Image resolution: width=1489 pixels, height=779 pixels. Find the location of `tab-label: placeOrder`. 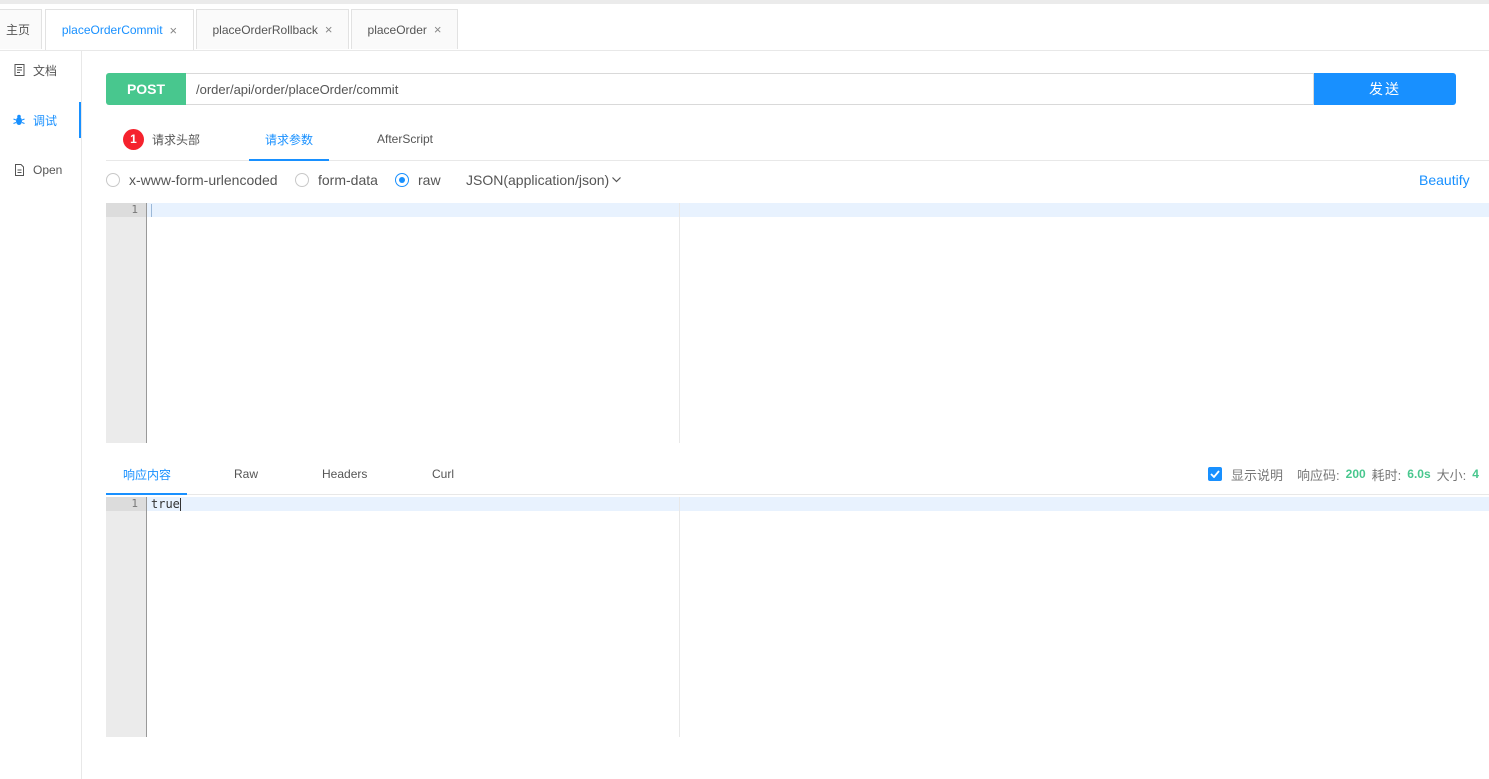

tab-label: placeOrder is located at coordinates (397, 29).